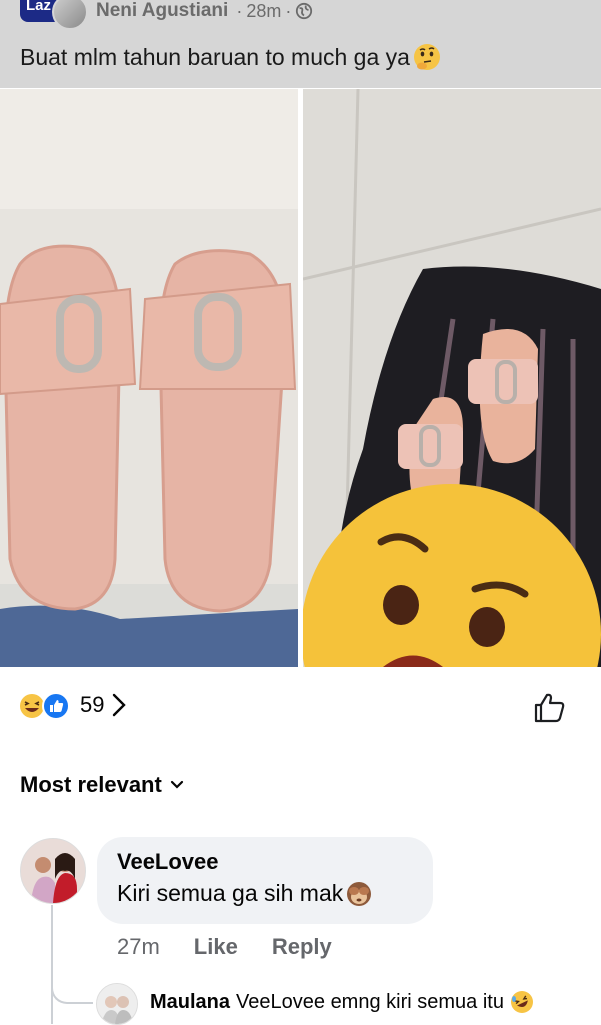  Describe the element at coordinates (370, 1001) in the screenshot. I see `reply-text: VeeLovee emng kiri semua itu` at that location.